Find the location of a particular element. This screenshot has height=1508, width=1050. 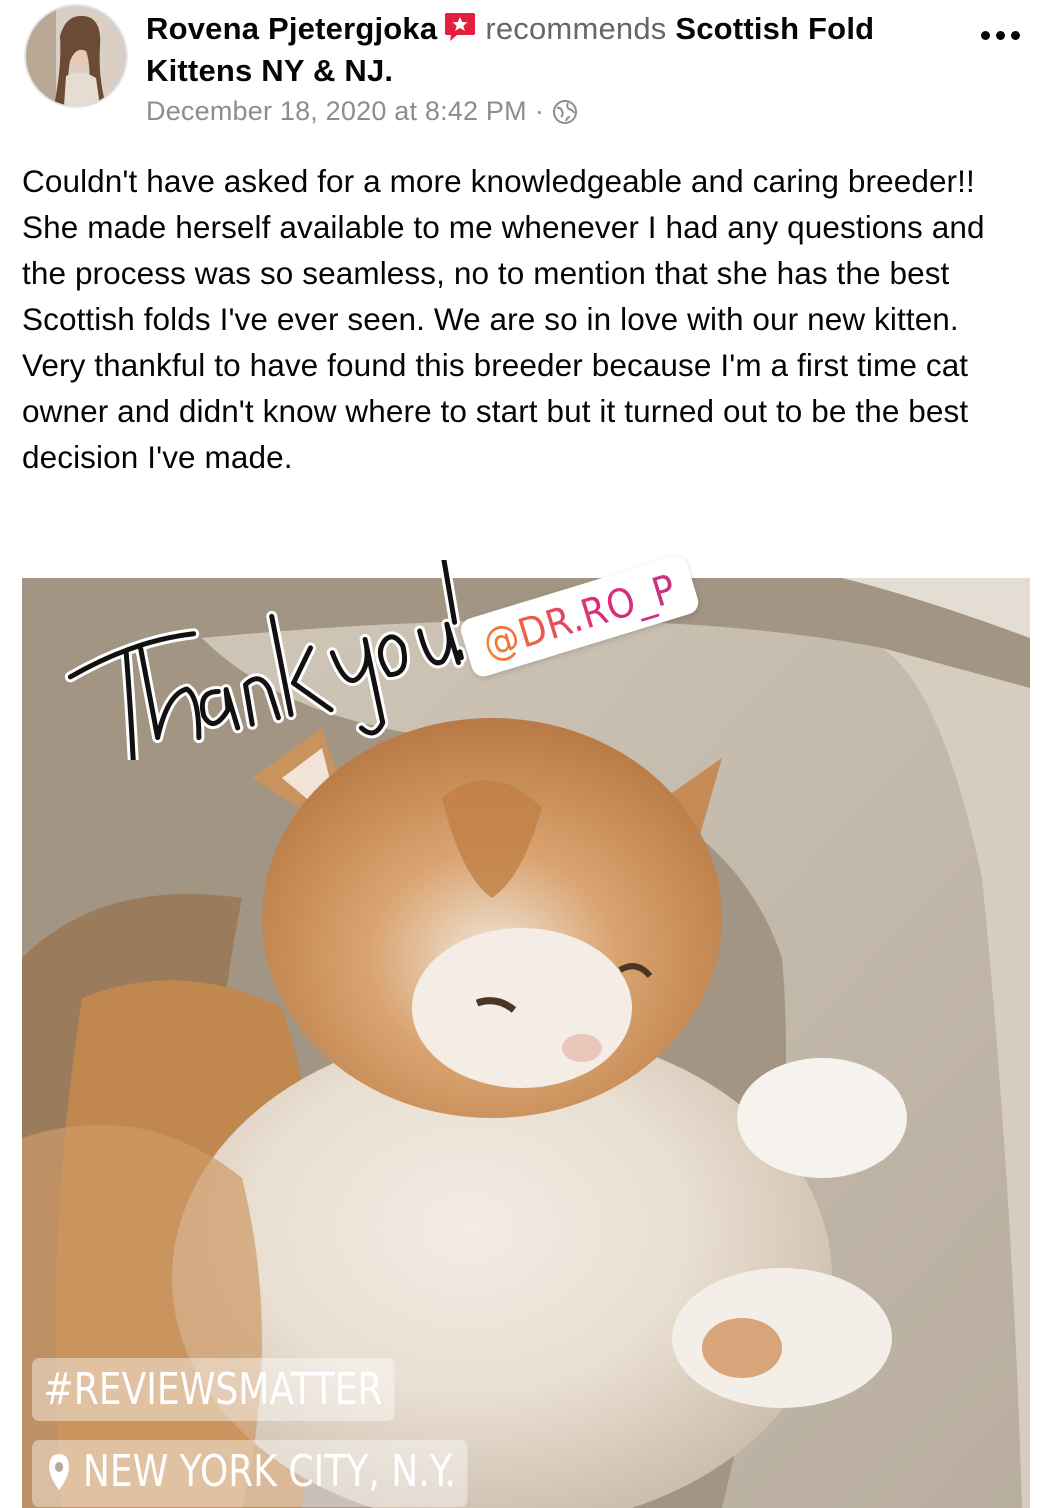

location-pin-icon is located at coordinates (59, 1472).